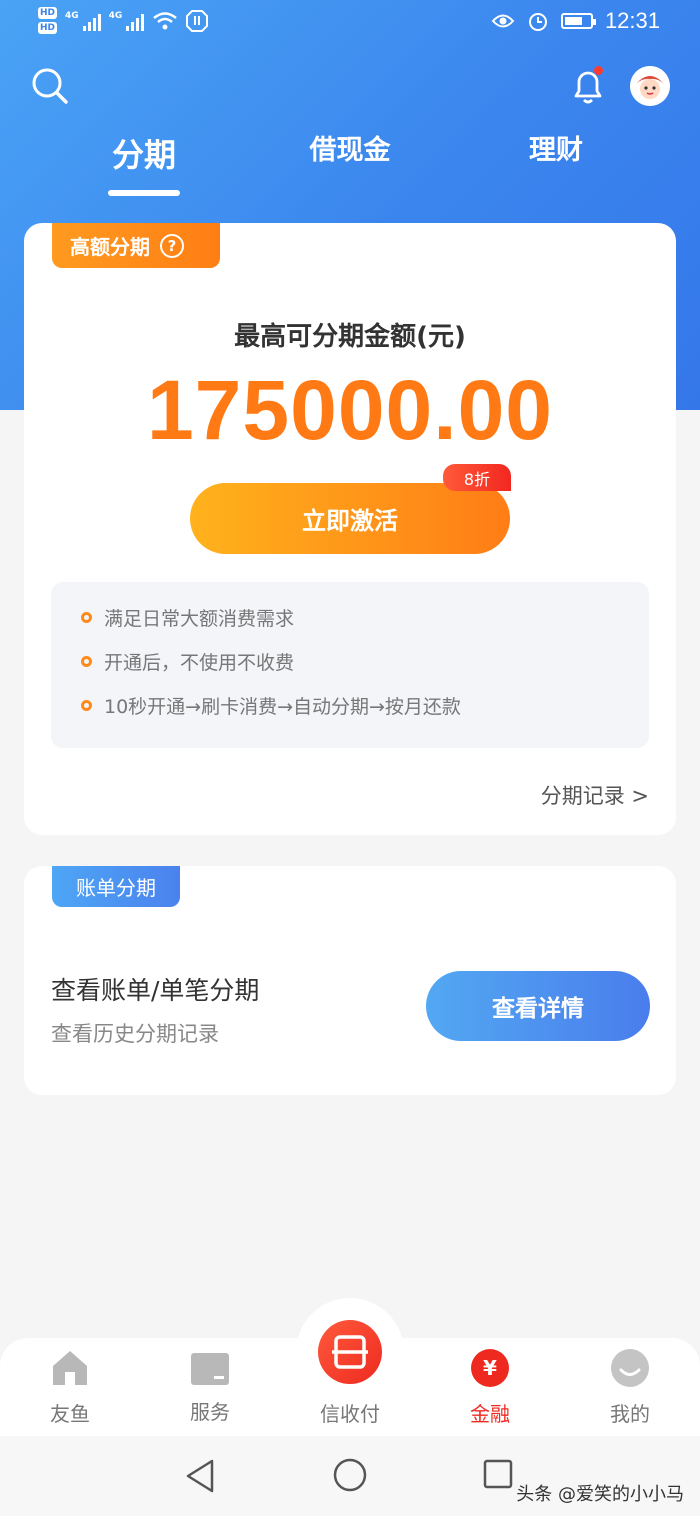 The height and width of the screenshot is (1516, 700). What do you see at coordinates (116, 886) in the screenshot?
I see `bill-installment-tag: 账单分期` at bounding box center [116, 886].